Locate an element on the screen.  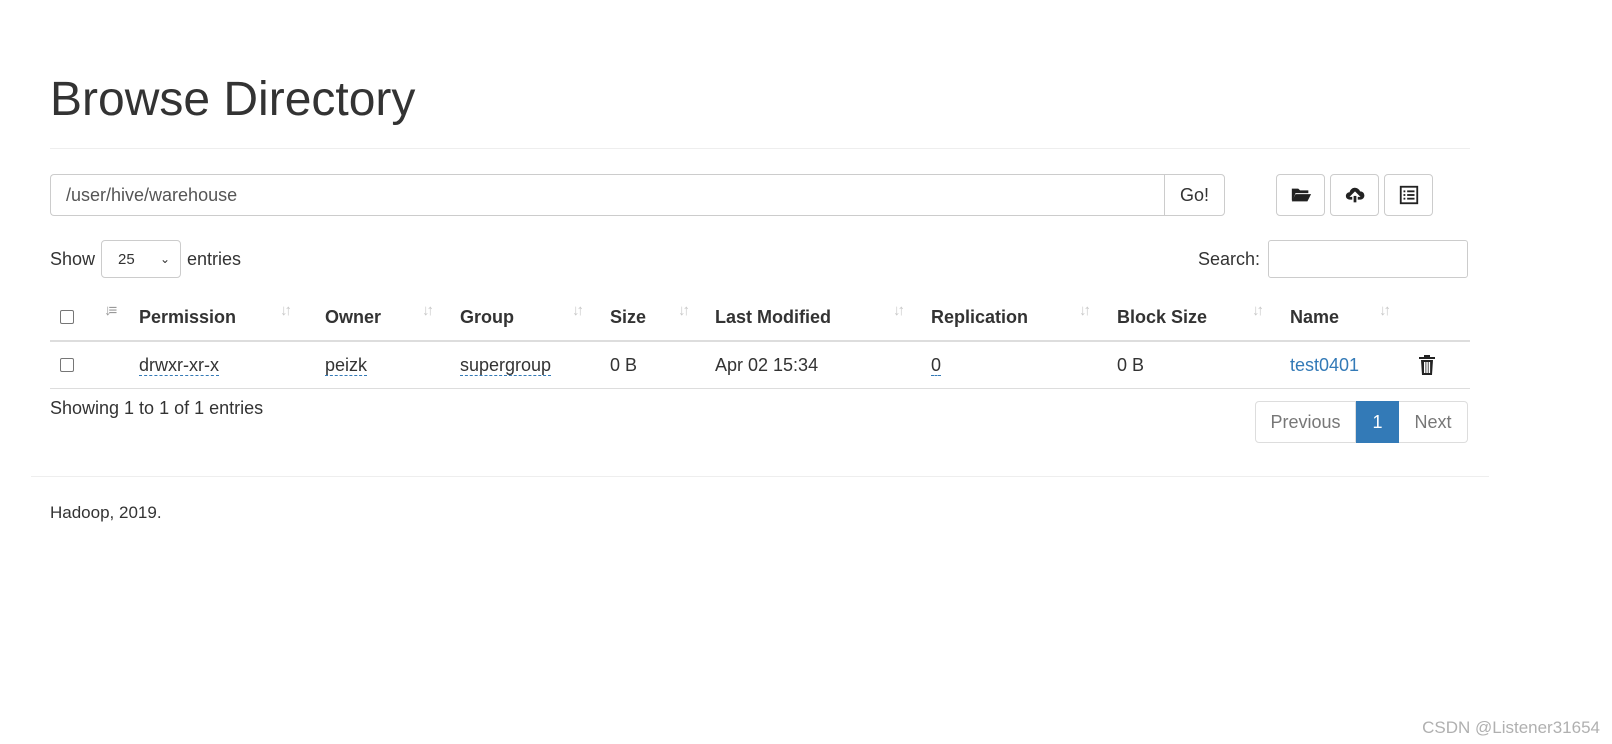
upload-files-button is located at coordinates (1354, 195).